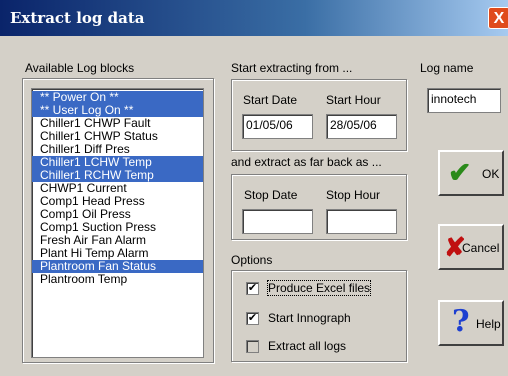 The width and height of the screenshot is (508, 376). Describe the element at coordinates (252, 260) in the screenshot. I see `options-heading: Options` at that location.